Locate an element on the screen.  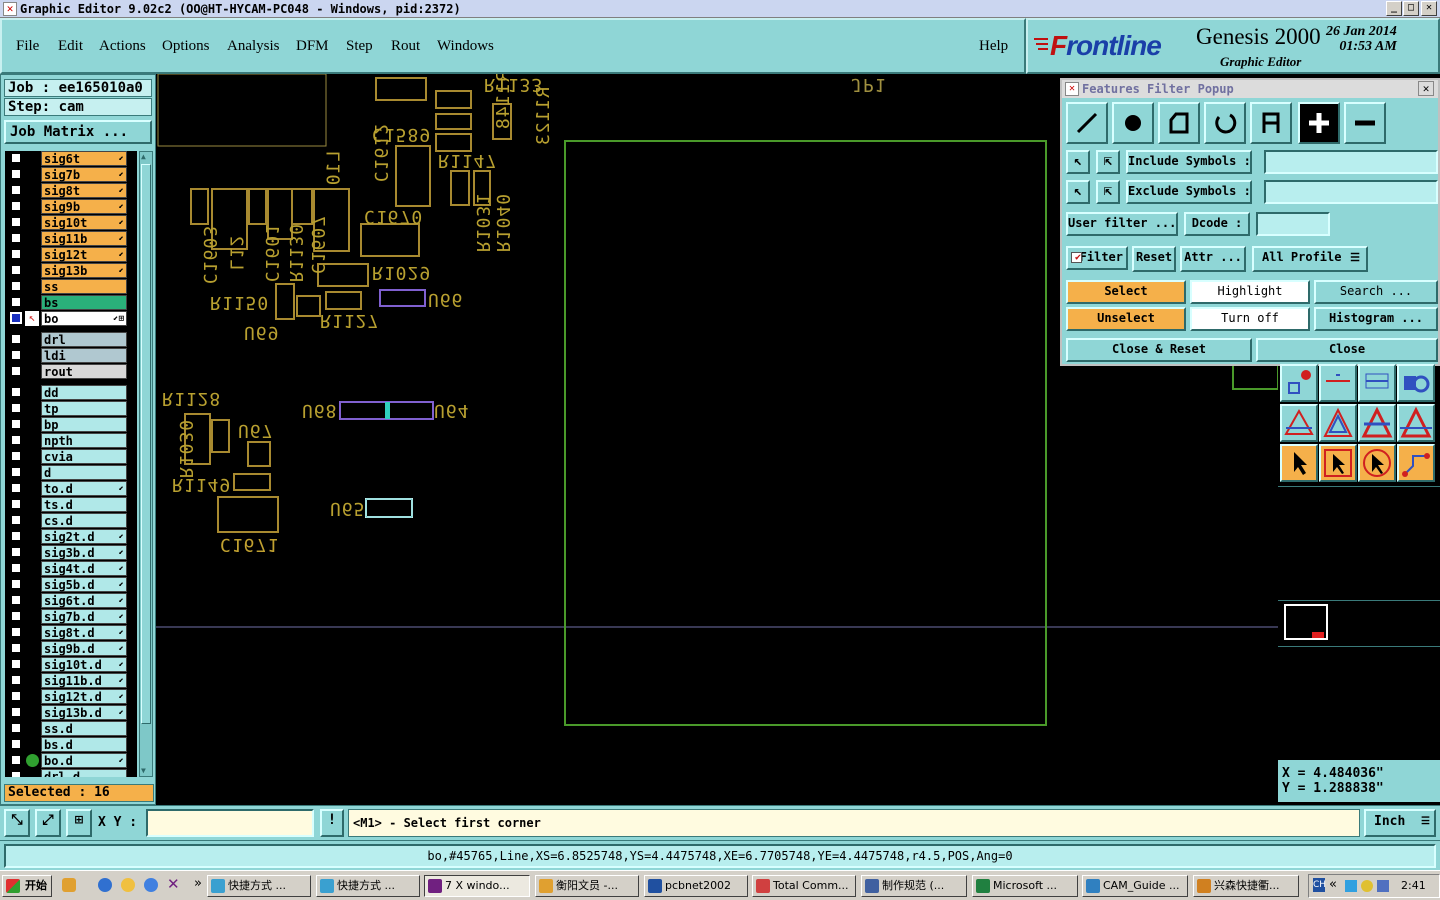
taskbar-item: pcbnet2002 is located at coordinates (696, 886).